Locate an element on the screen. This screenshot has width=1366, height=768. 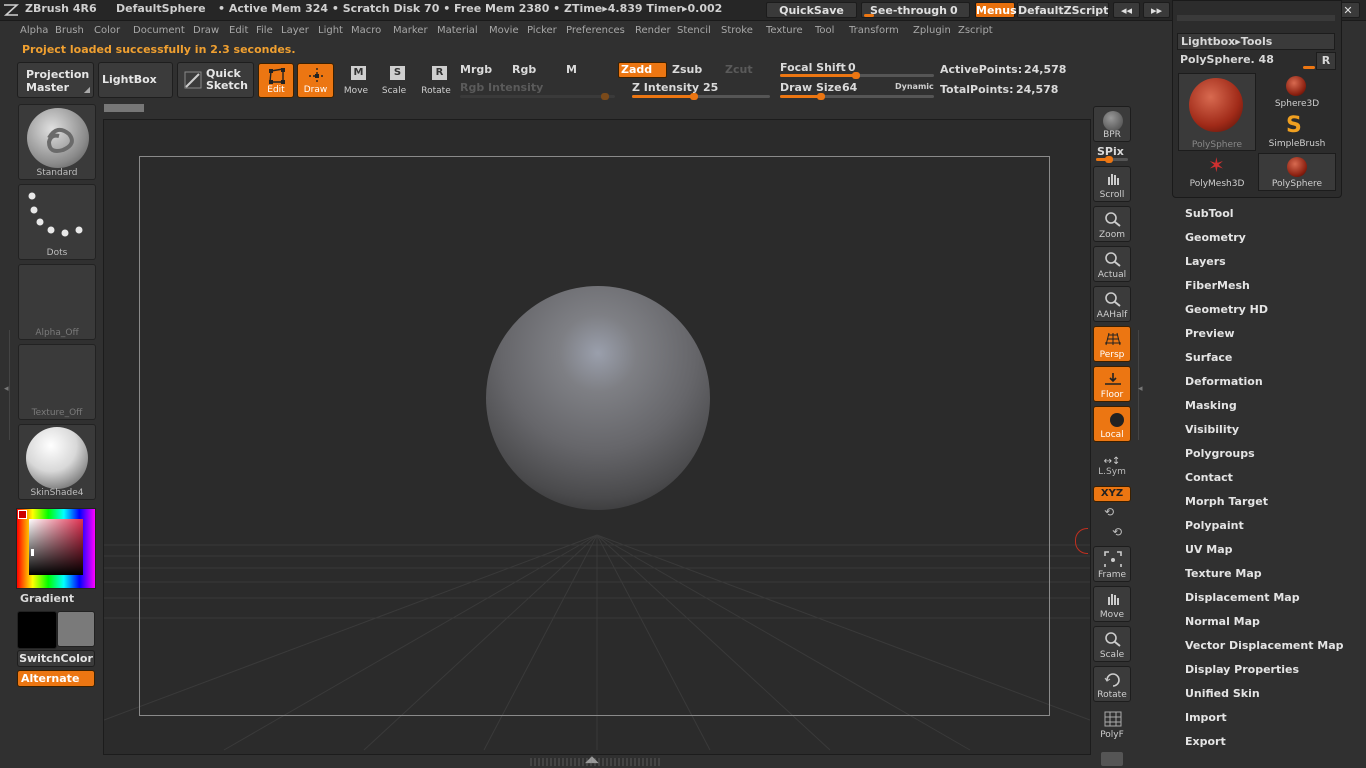
menu-zplugin: Zplugin is located at coordinates (932, 30).